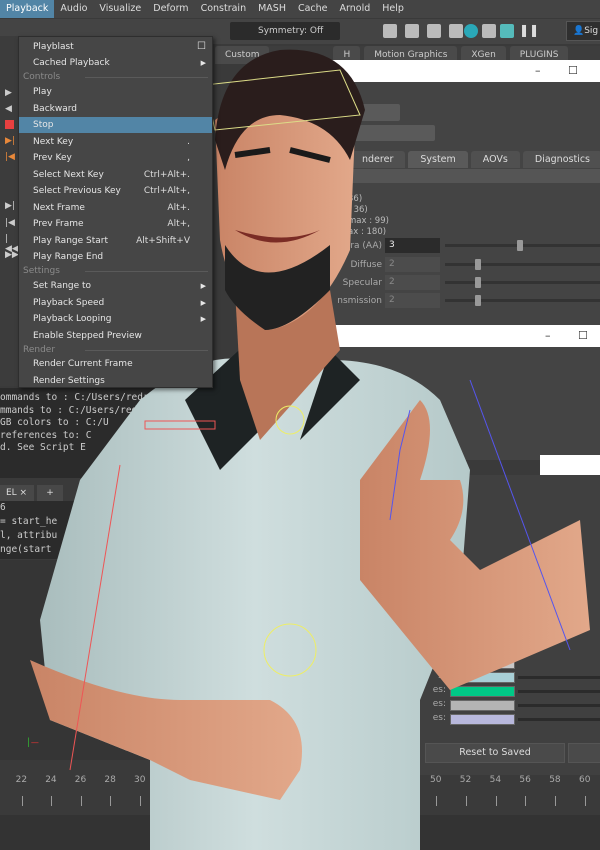 The height and width of the screenshot is (850, 600). Describe the element at coordinates (438, 159) in the screenshot. I see `tab-system: System` at that location.